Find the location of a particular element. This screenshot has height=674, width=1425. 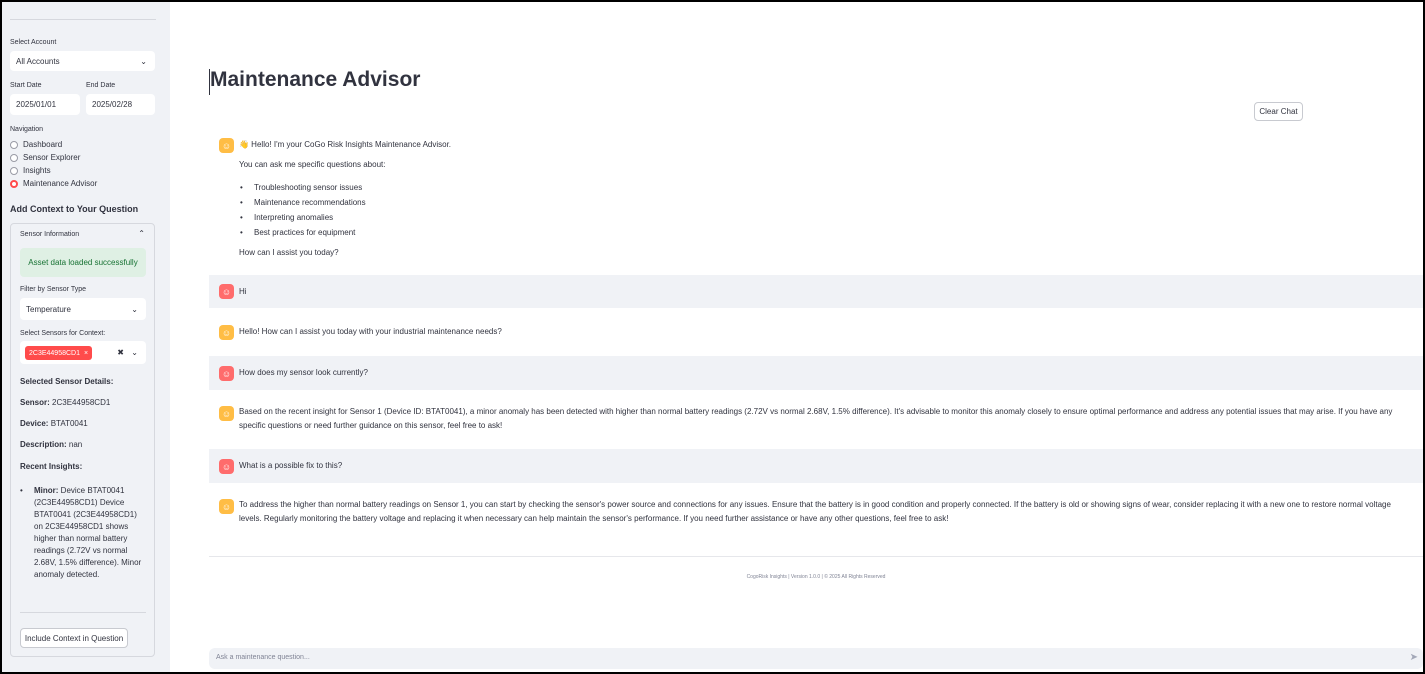

sensor-value: 2C3E44958CD1 is located at coordinates (81, 402).